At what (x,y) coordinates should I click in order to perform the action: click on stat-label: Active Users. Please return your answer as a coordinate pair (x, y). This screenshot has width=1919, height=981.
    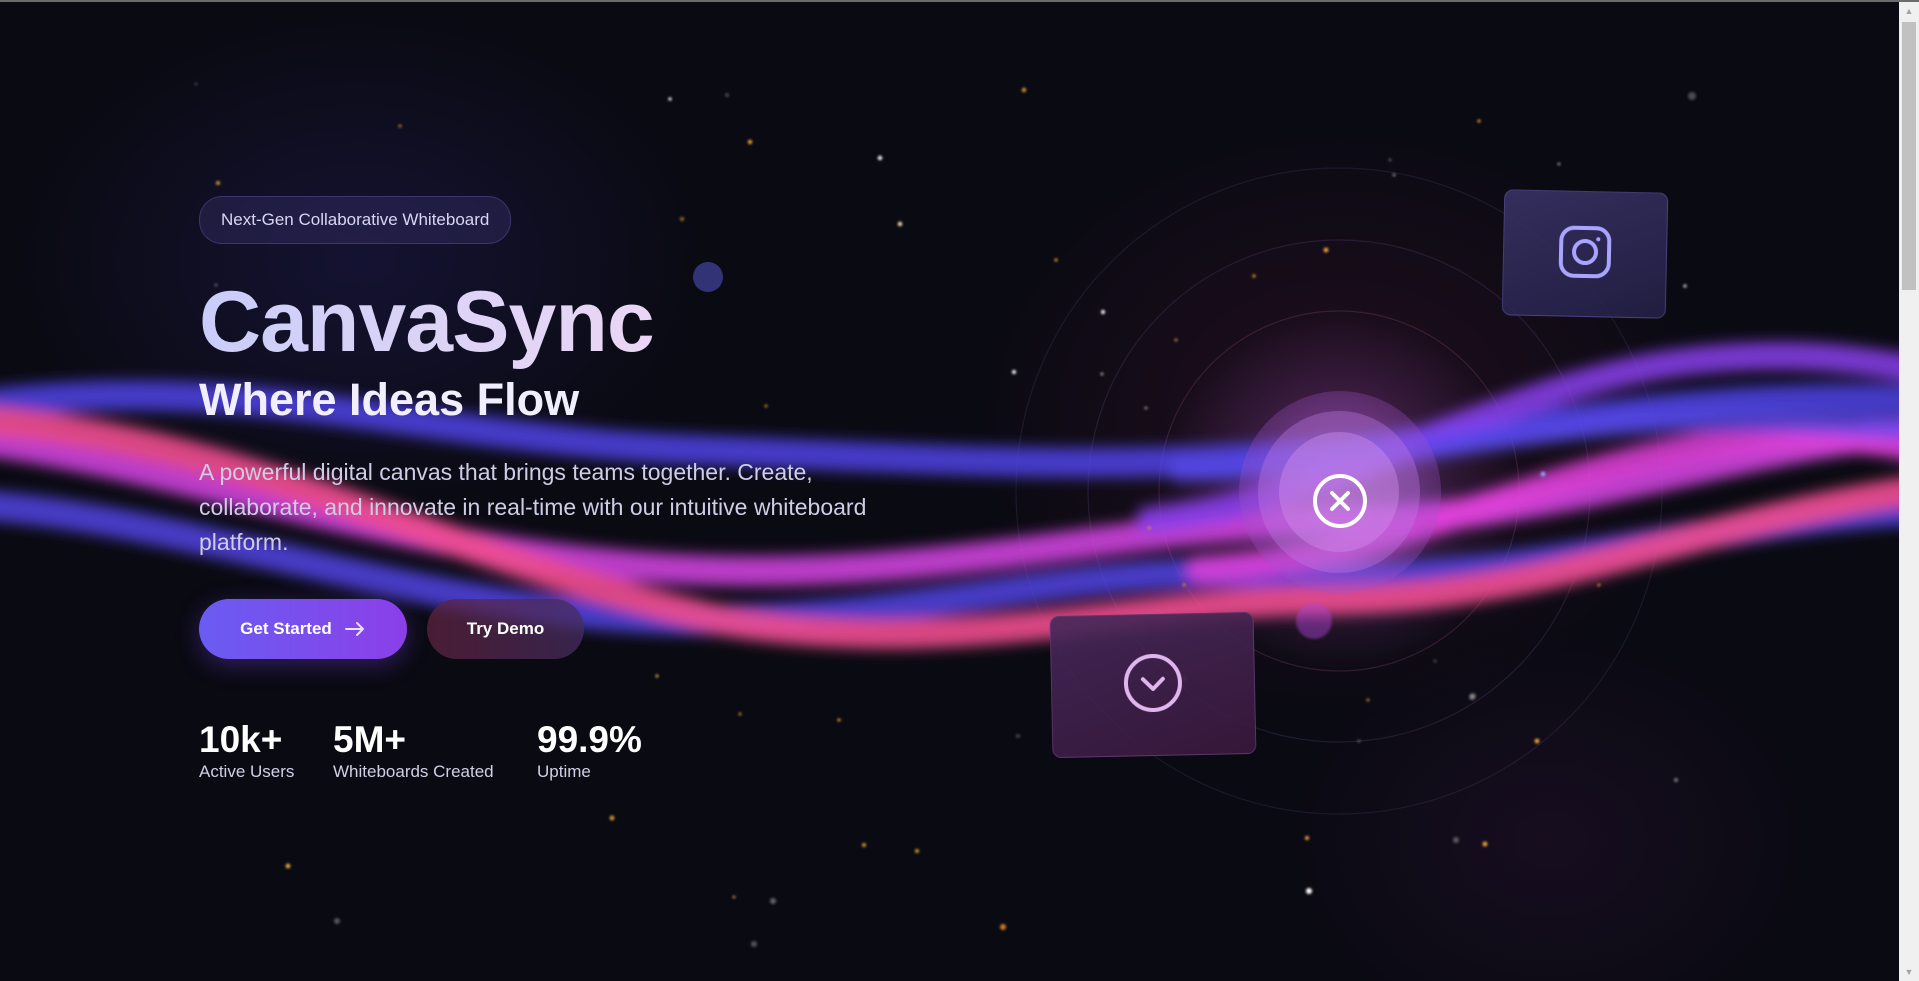
    Looking at the image, I should click on (247, 771).